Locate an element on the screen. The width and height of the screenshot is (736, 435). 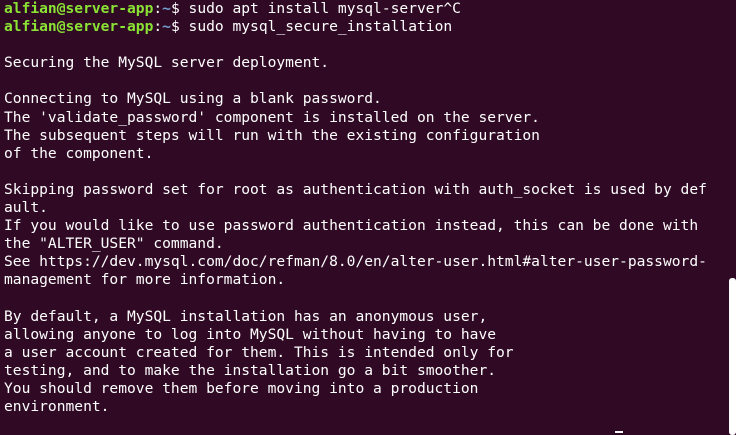
output-line: Securing the MySQL server deployment. is located at coordinates (167, 63).